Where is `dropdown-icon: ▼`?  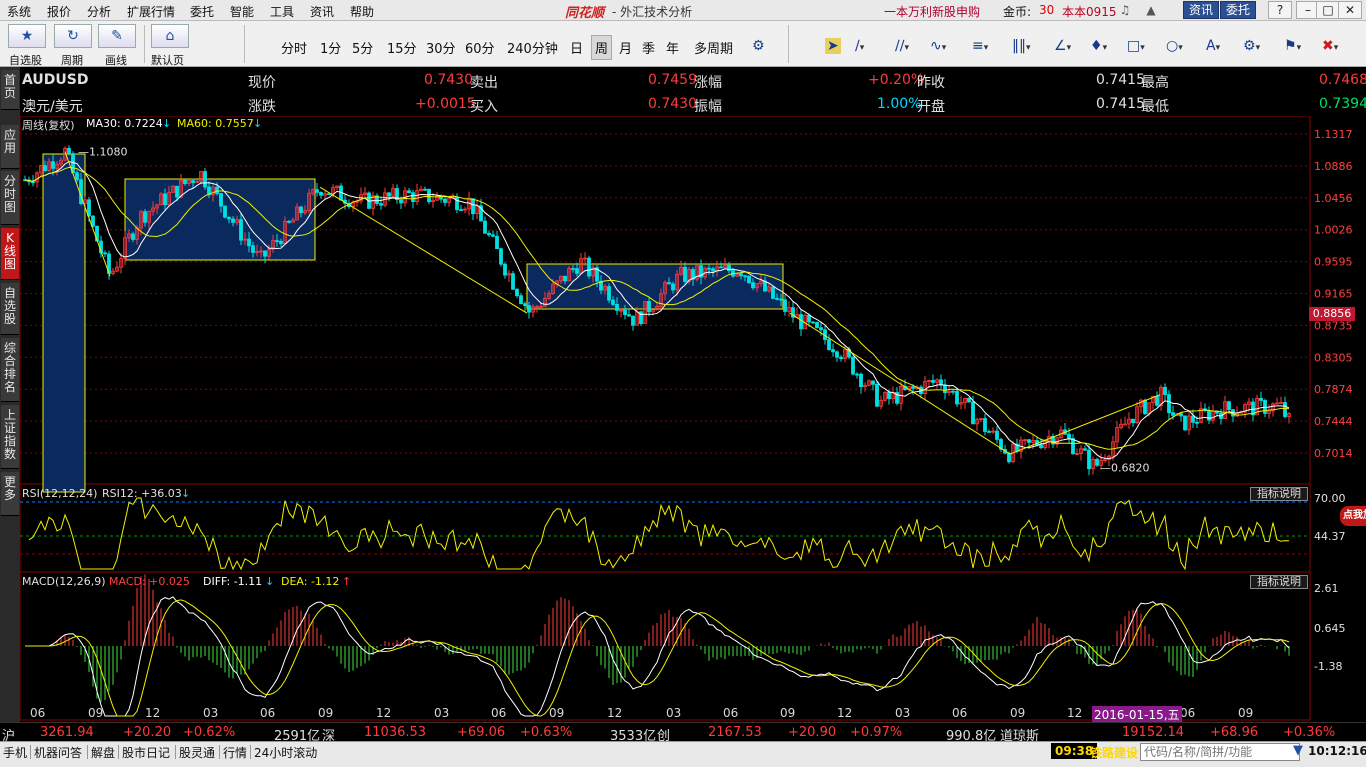 dropdown-icon: ▼ is located at coordinates (1298, 750).